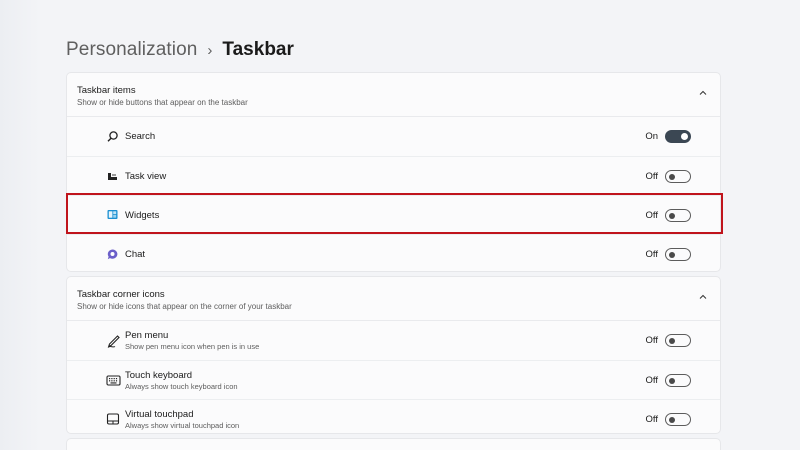 This screenshot has height=450, width=800. What do you see at coordinates (652, 254) in the screenshot?
I see `chat-state: Off` at bounding box center [652, 254].